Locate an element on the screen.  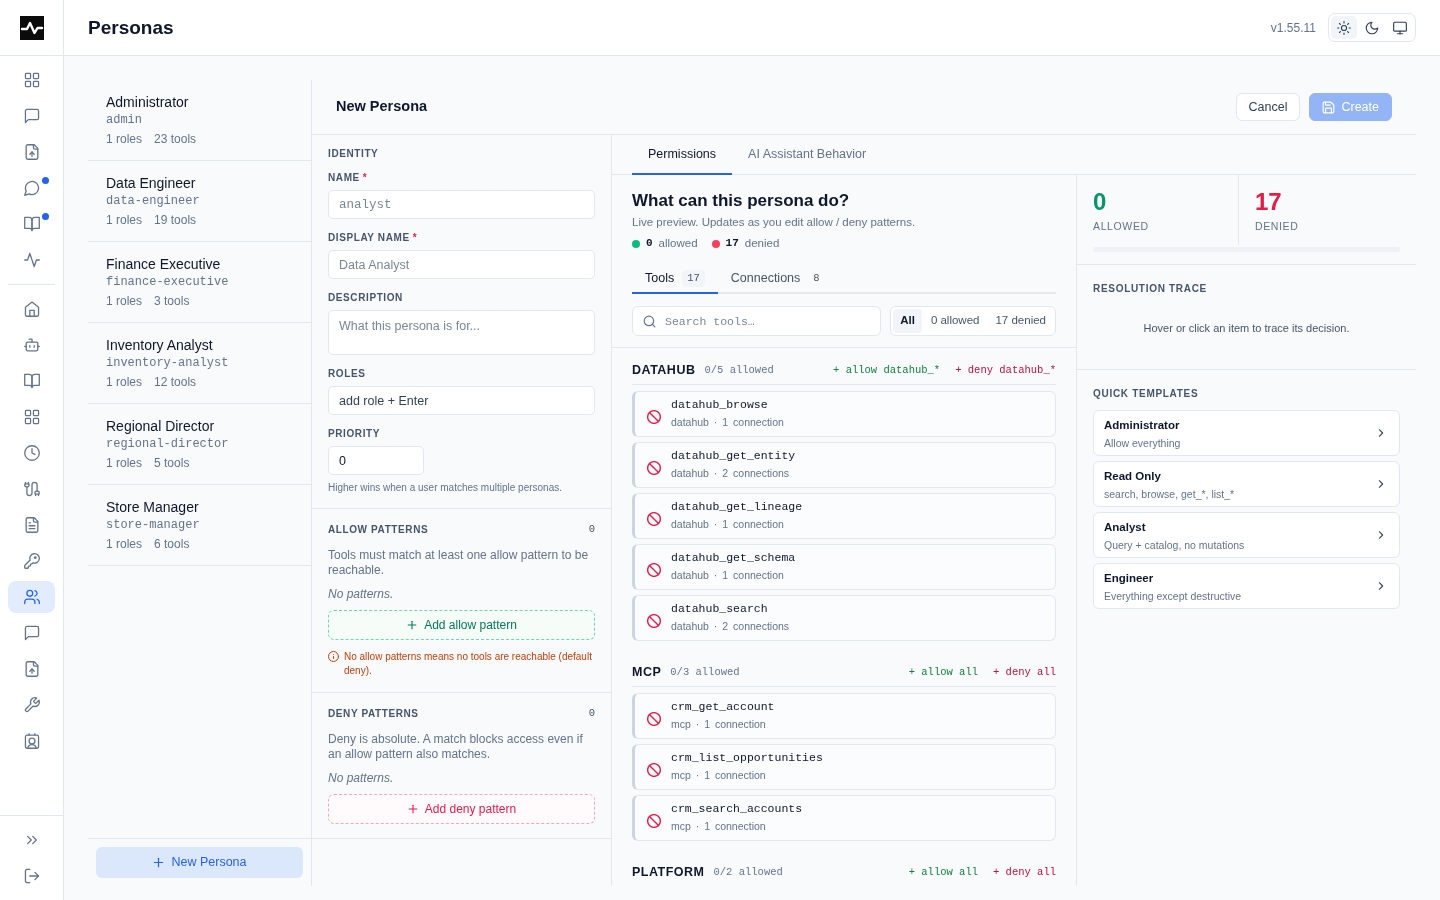
section-heading: QUICK TEMPLATES is located at coordinates (1146, 394).